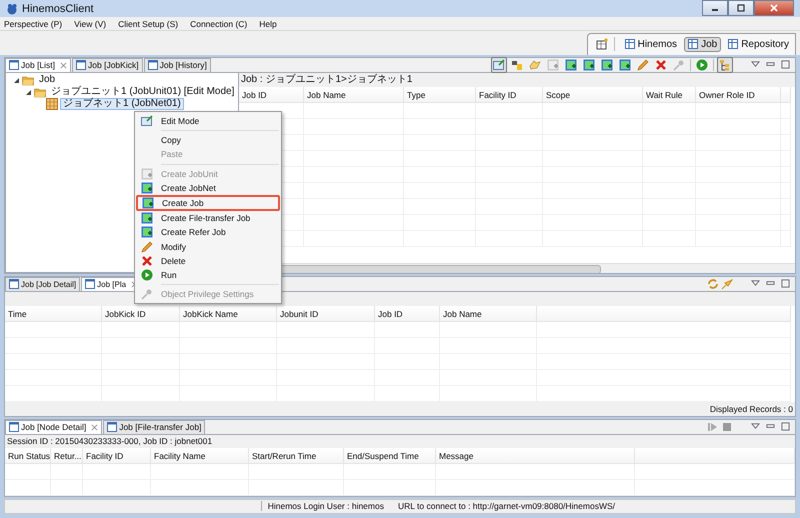 This screenshot has height=518, width=800. I want to click on column-header: Scope, so click(593, 94).